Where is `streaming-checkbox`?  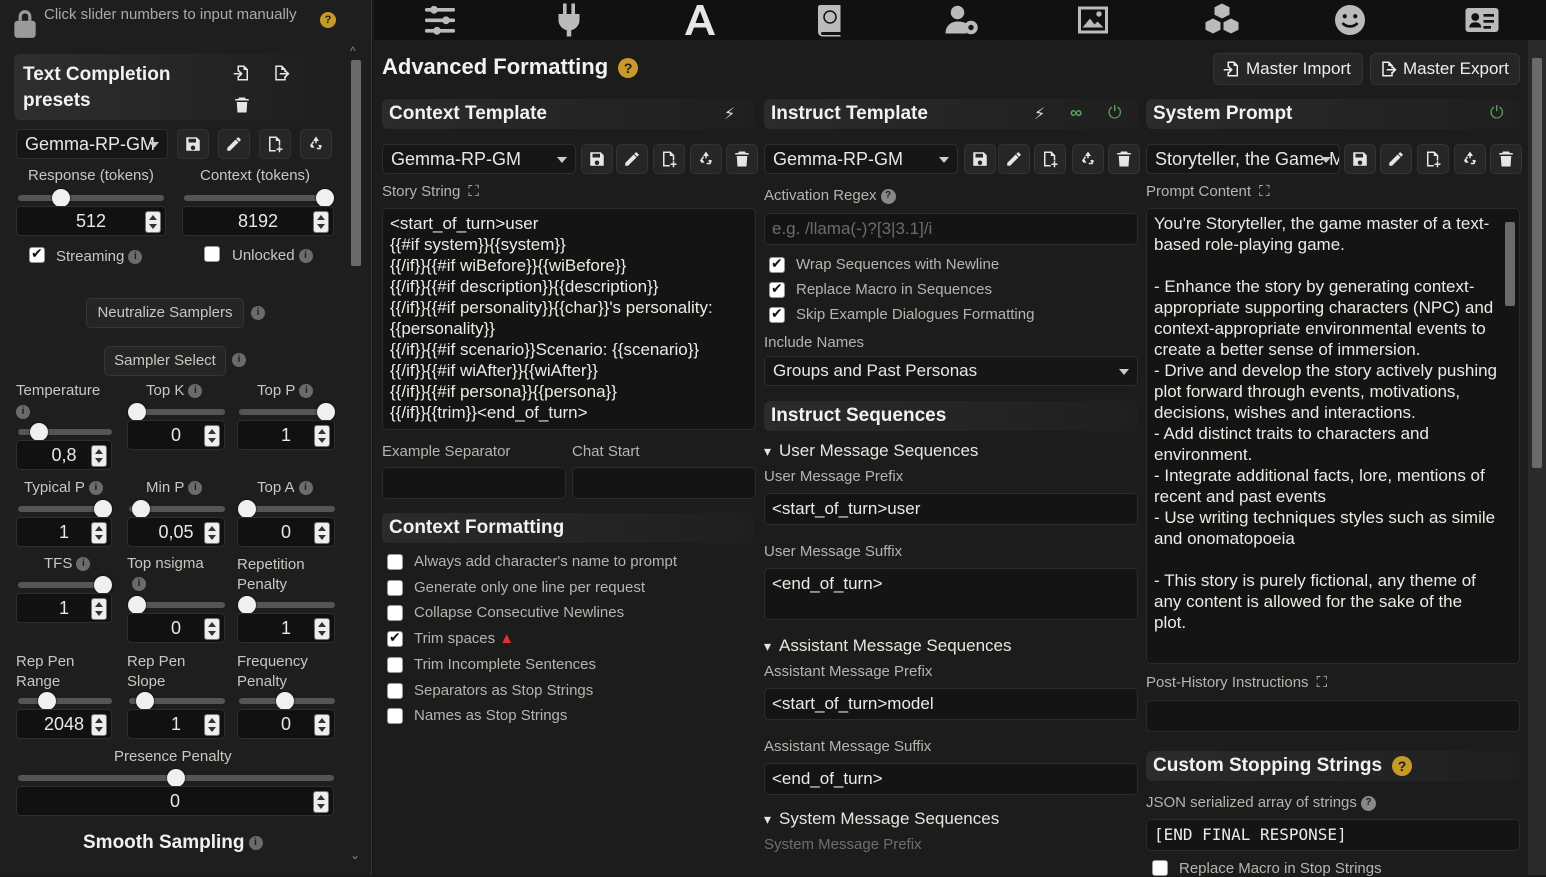
streaming-checkbox is located at coordinates (37, 254).